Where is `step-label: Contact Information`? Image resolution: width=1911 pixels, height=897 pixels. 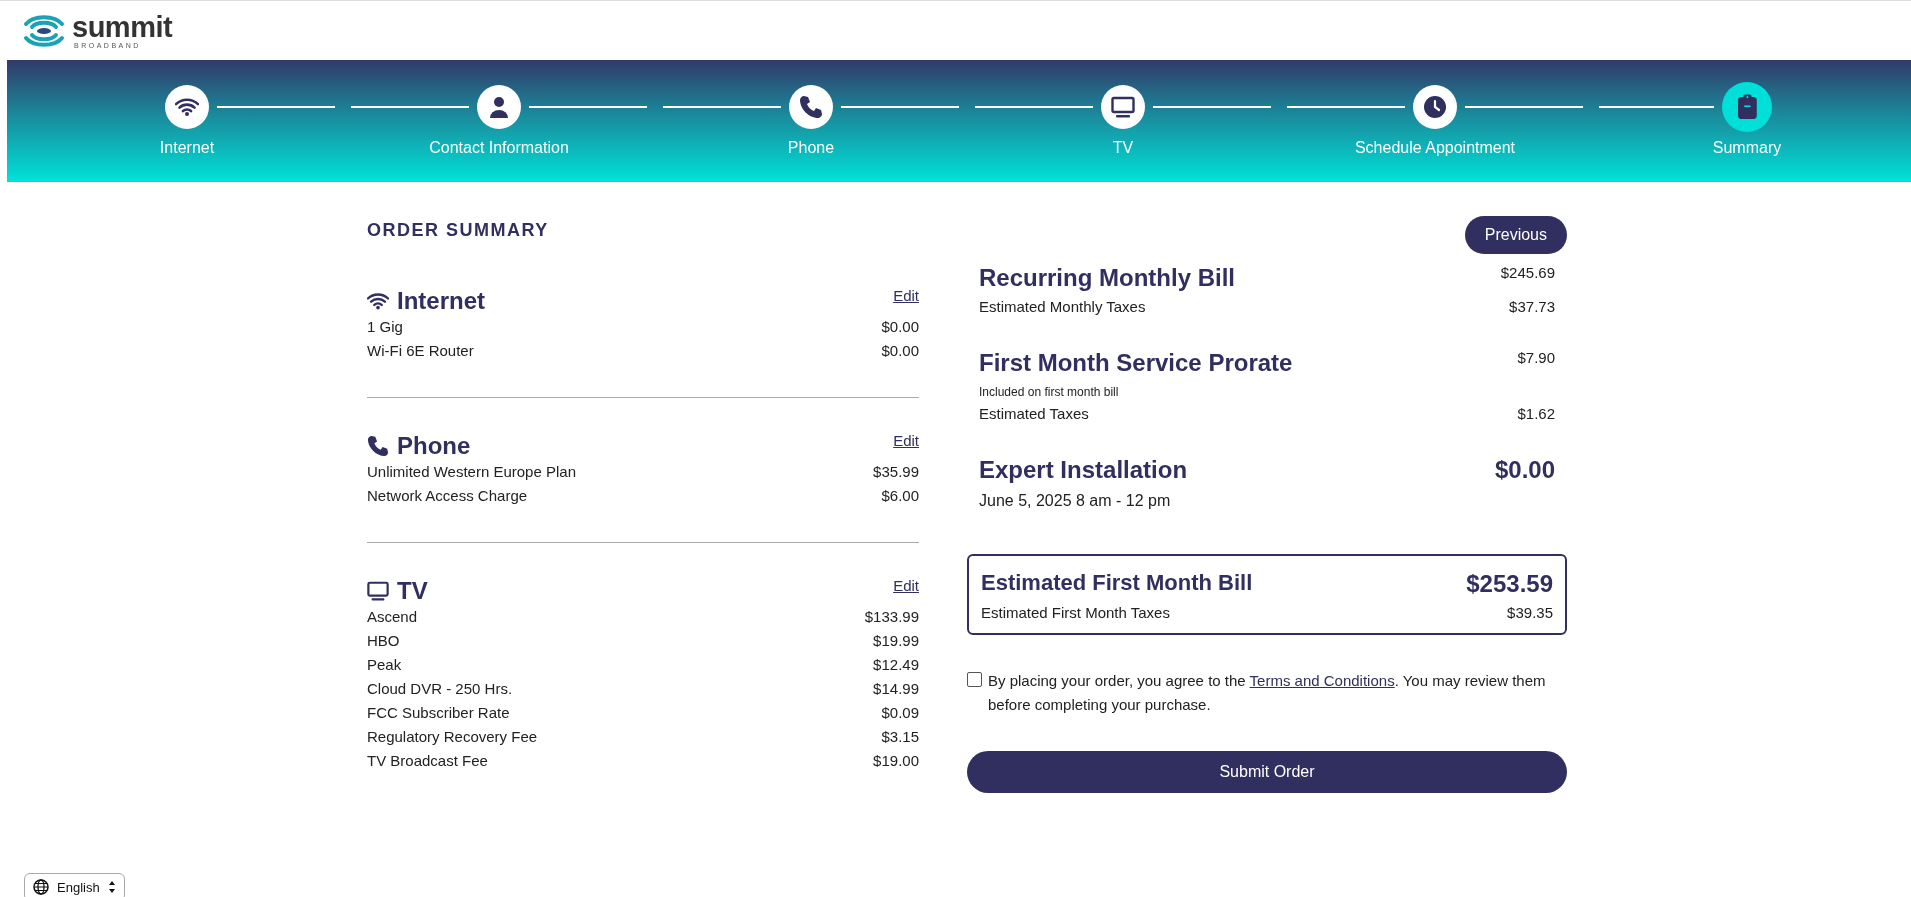
step-label: Contact Information is located at coordinates (499, 148).